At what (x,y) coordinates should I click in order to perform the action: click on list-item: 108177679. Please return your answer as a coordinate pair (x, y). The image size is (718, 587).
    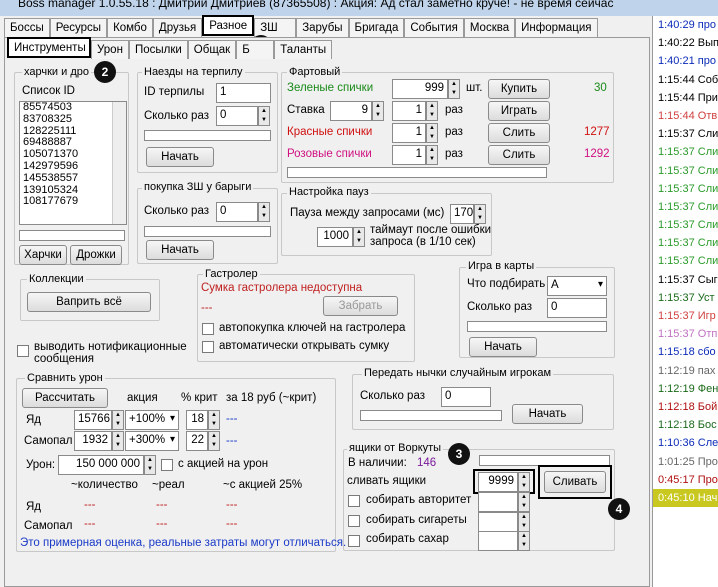
    Looking at the image, I should click on (73, 202).